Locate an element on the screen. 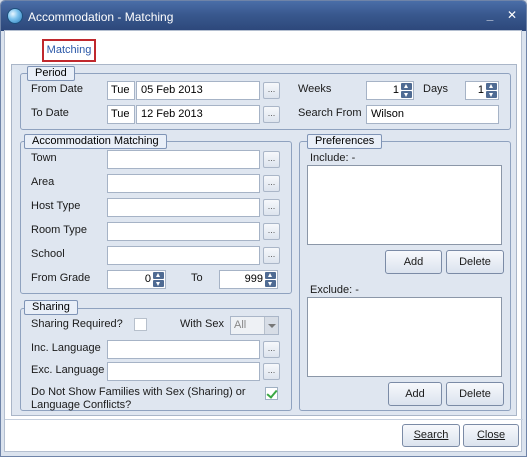 The image size is (527, 457). town-label: Town is located at coordinates (44, 158).